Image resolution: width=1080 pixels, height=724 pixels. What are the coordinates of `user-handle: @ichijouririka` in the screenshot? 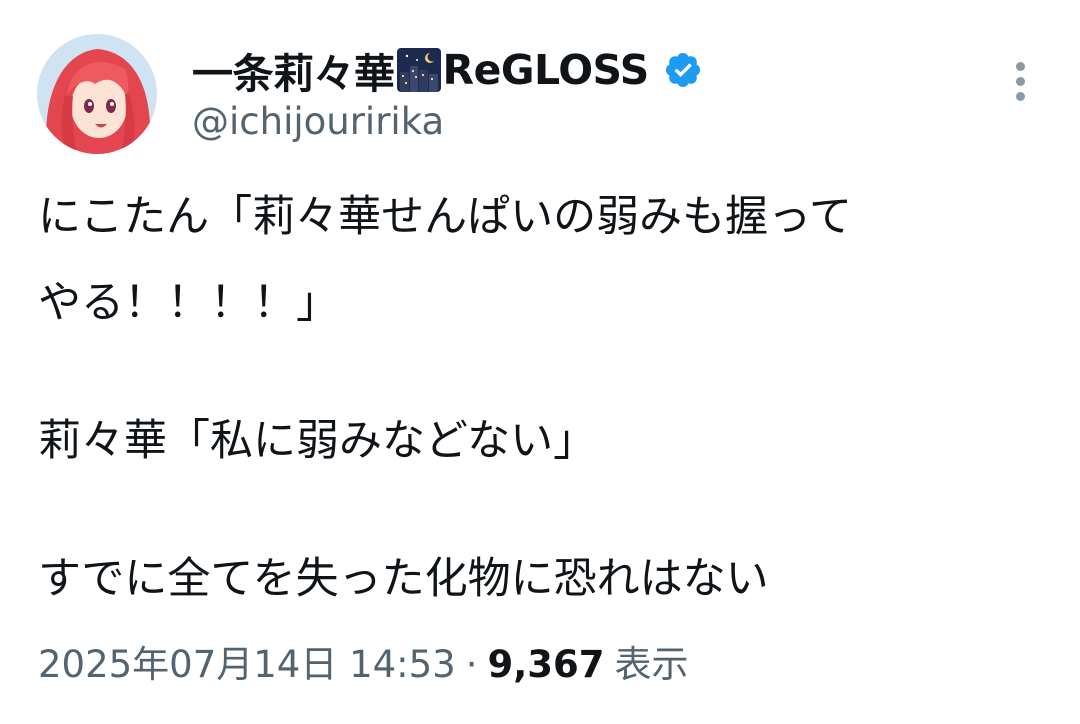 It's located at (318, 121).